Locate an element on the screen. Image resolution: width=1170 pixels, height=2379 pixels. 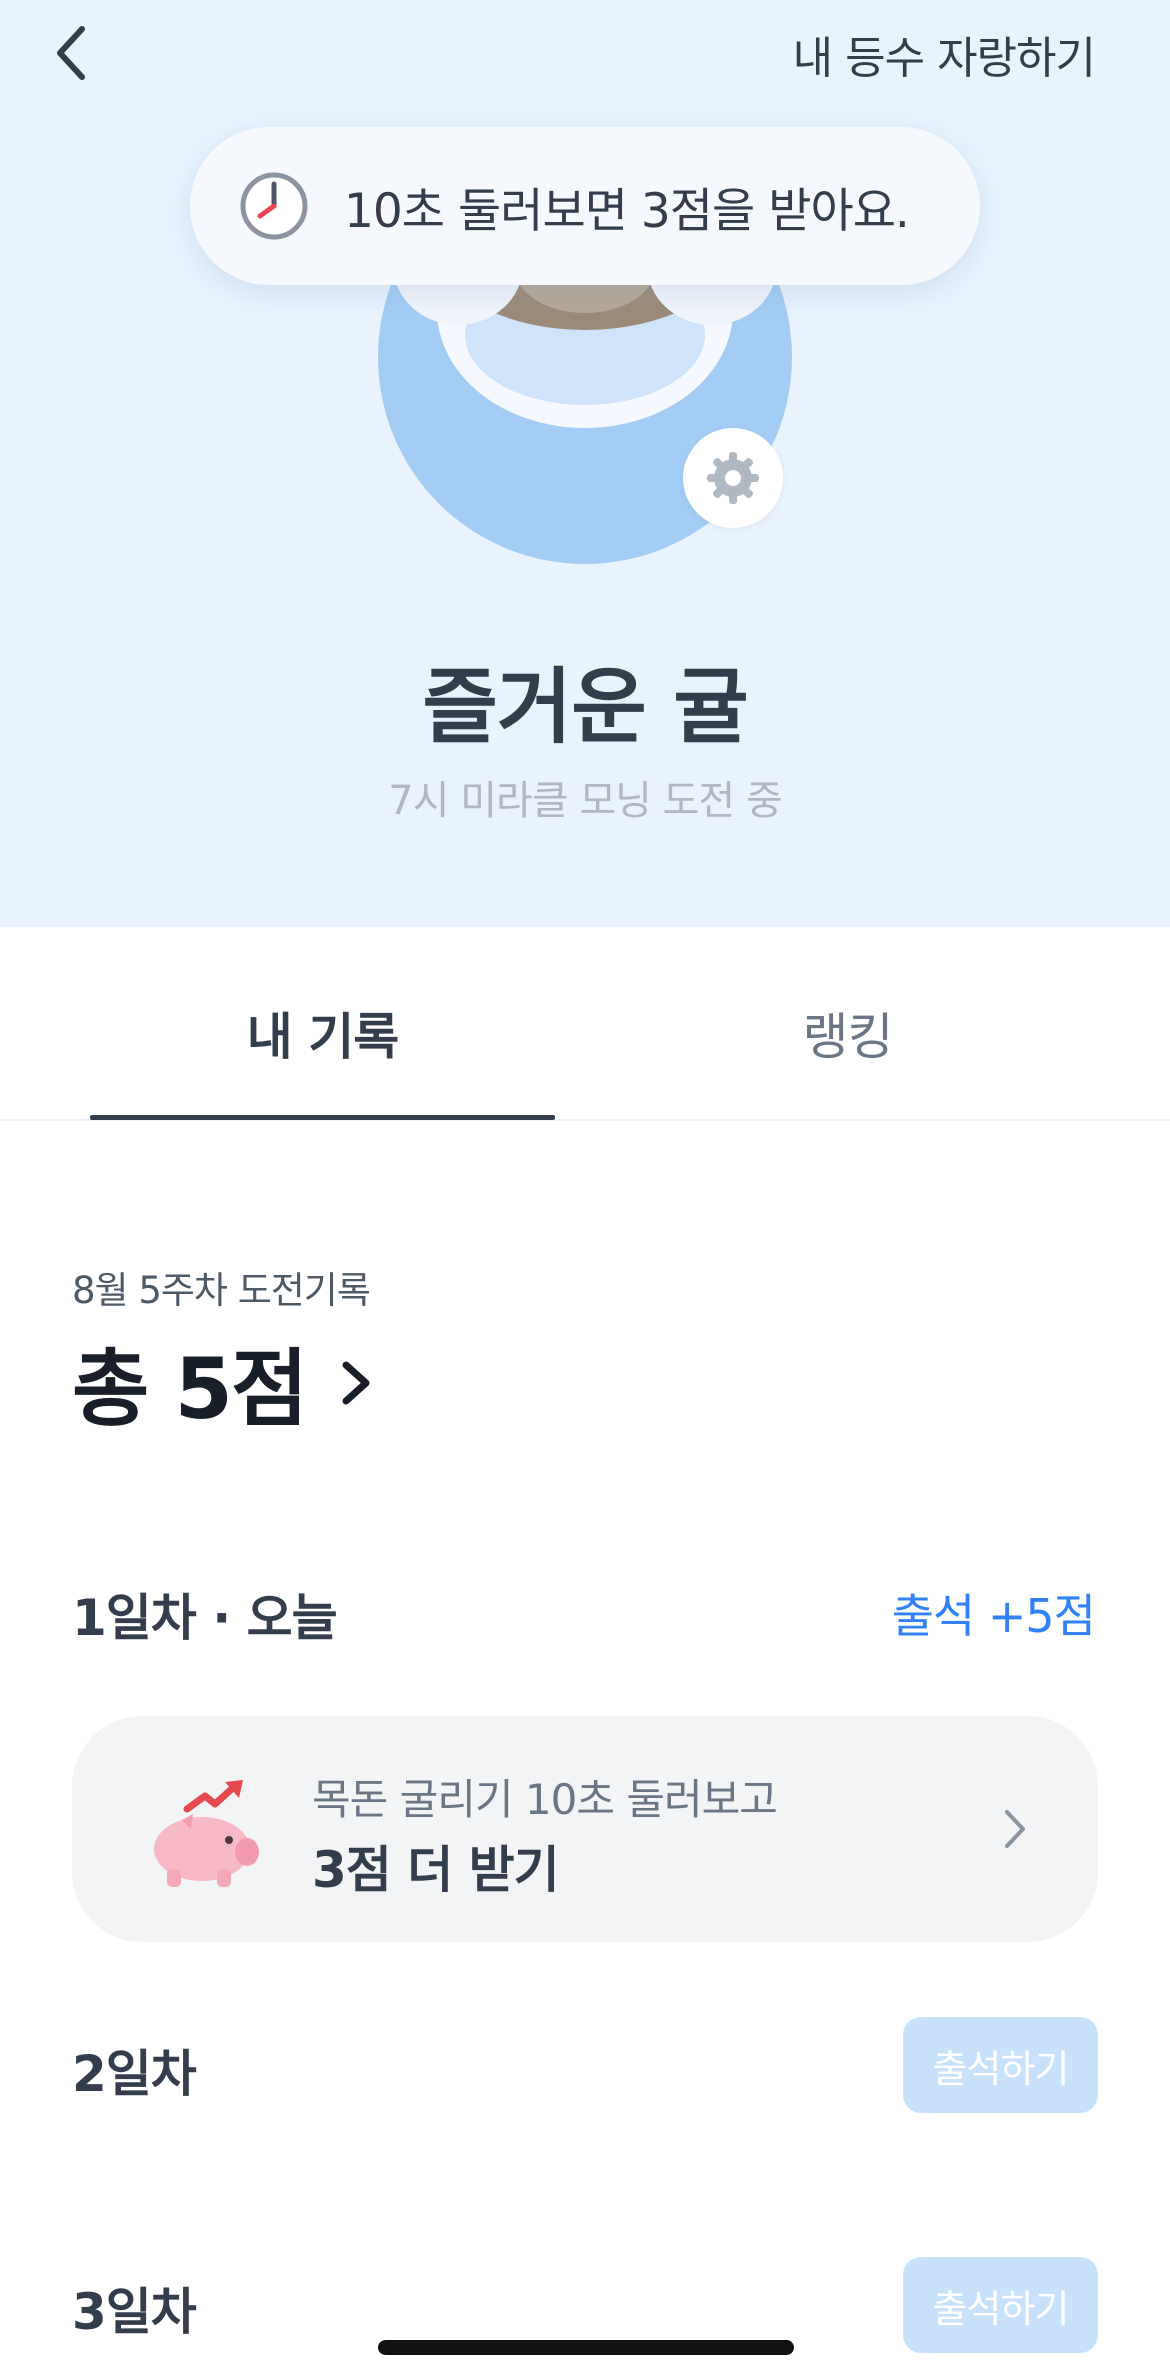
clock-icon is located at coordinates (274, 206).